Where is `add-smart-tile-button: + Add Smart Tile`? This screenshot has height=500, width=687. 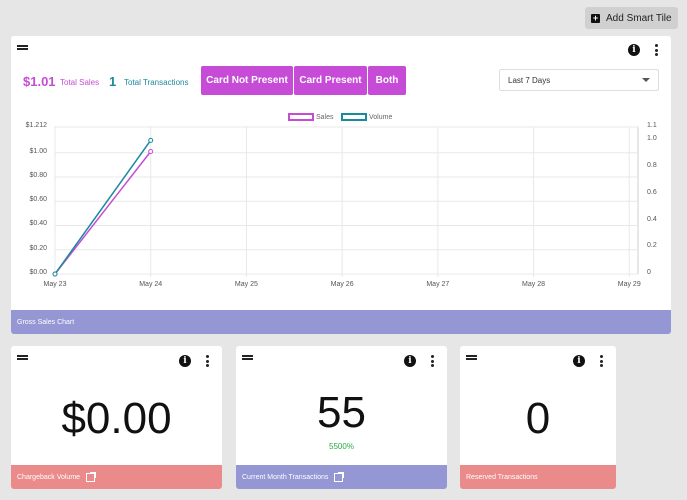 add-smart-tile-button: + Add Smart Tile is located at coordinates (631, 18).